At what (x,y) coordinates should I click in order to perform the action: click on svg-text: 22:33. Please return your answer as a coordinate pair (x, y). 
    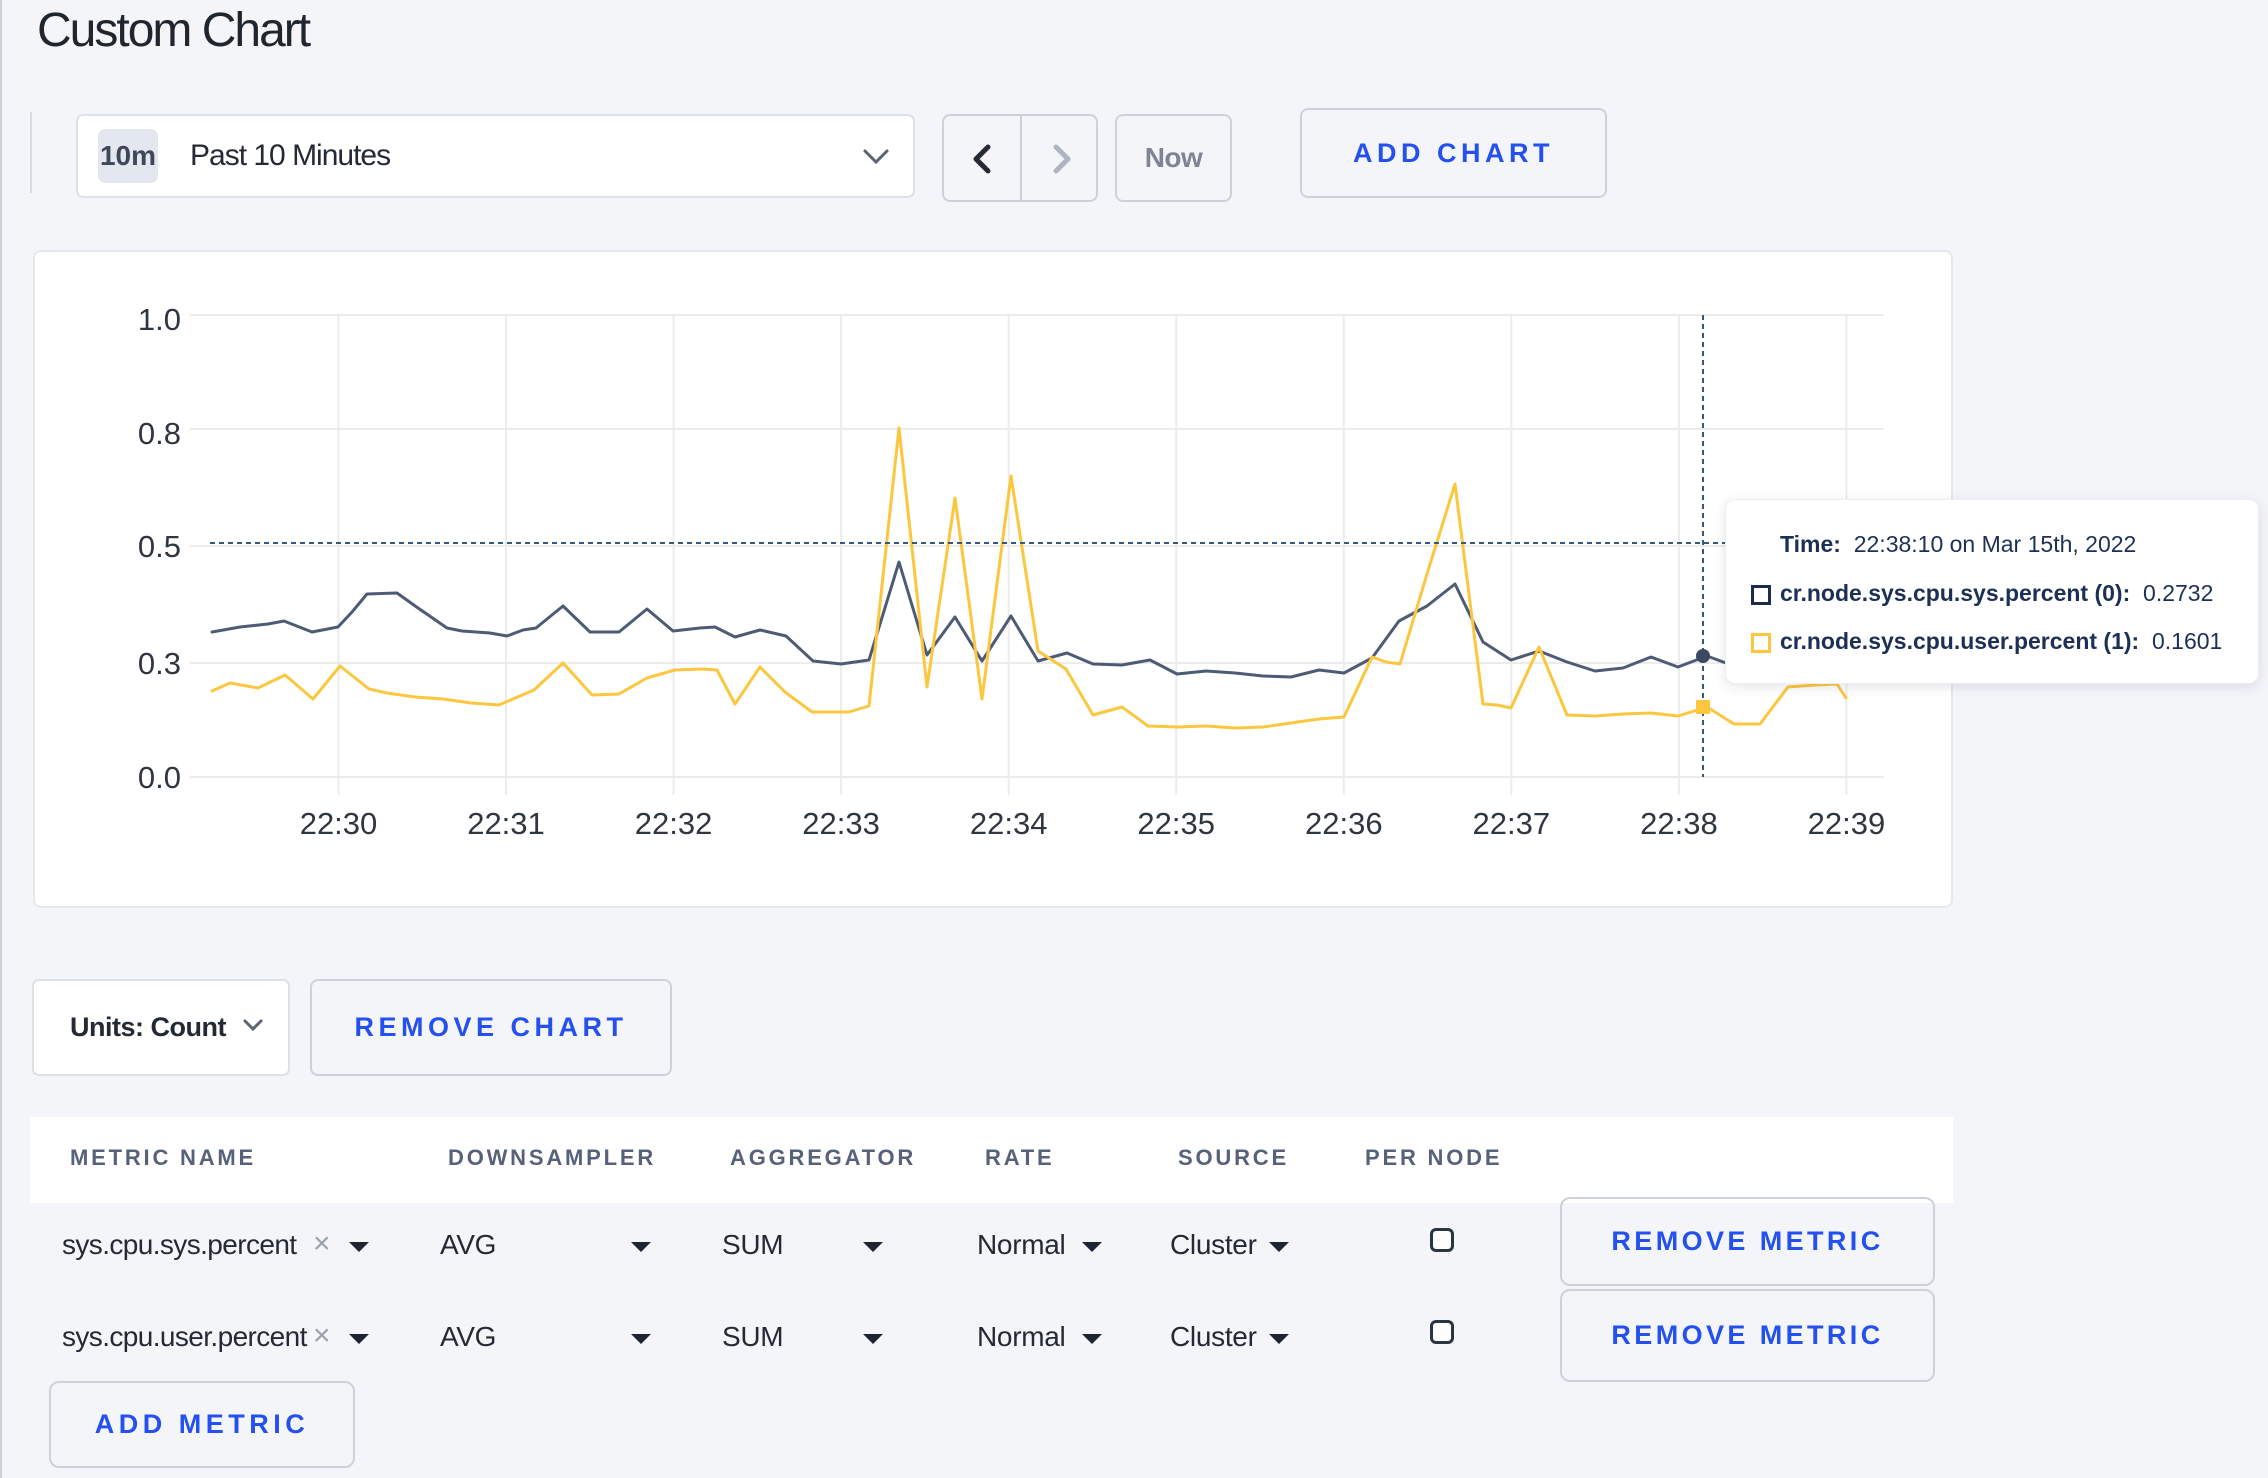
    Looking at the image, I should click on (841, 823).